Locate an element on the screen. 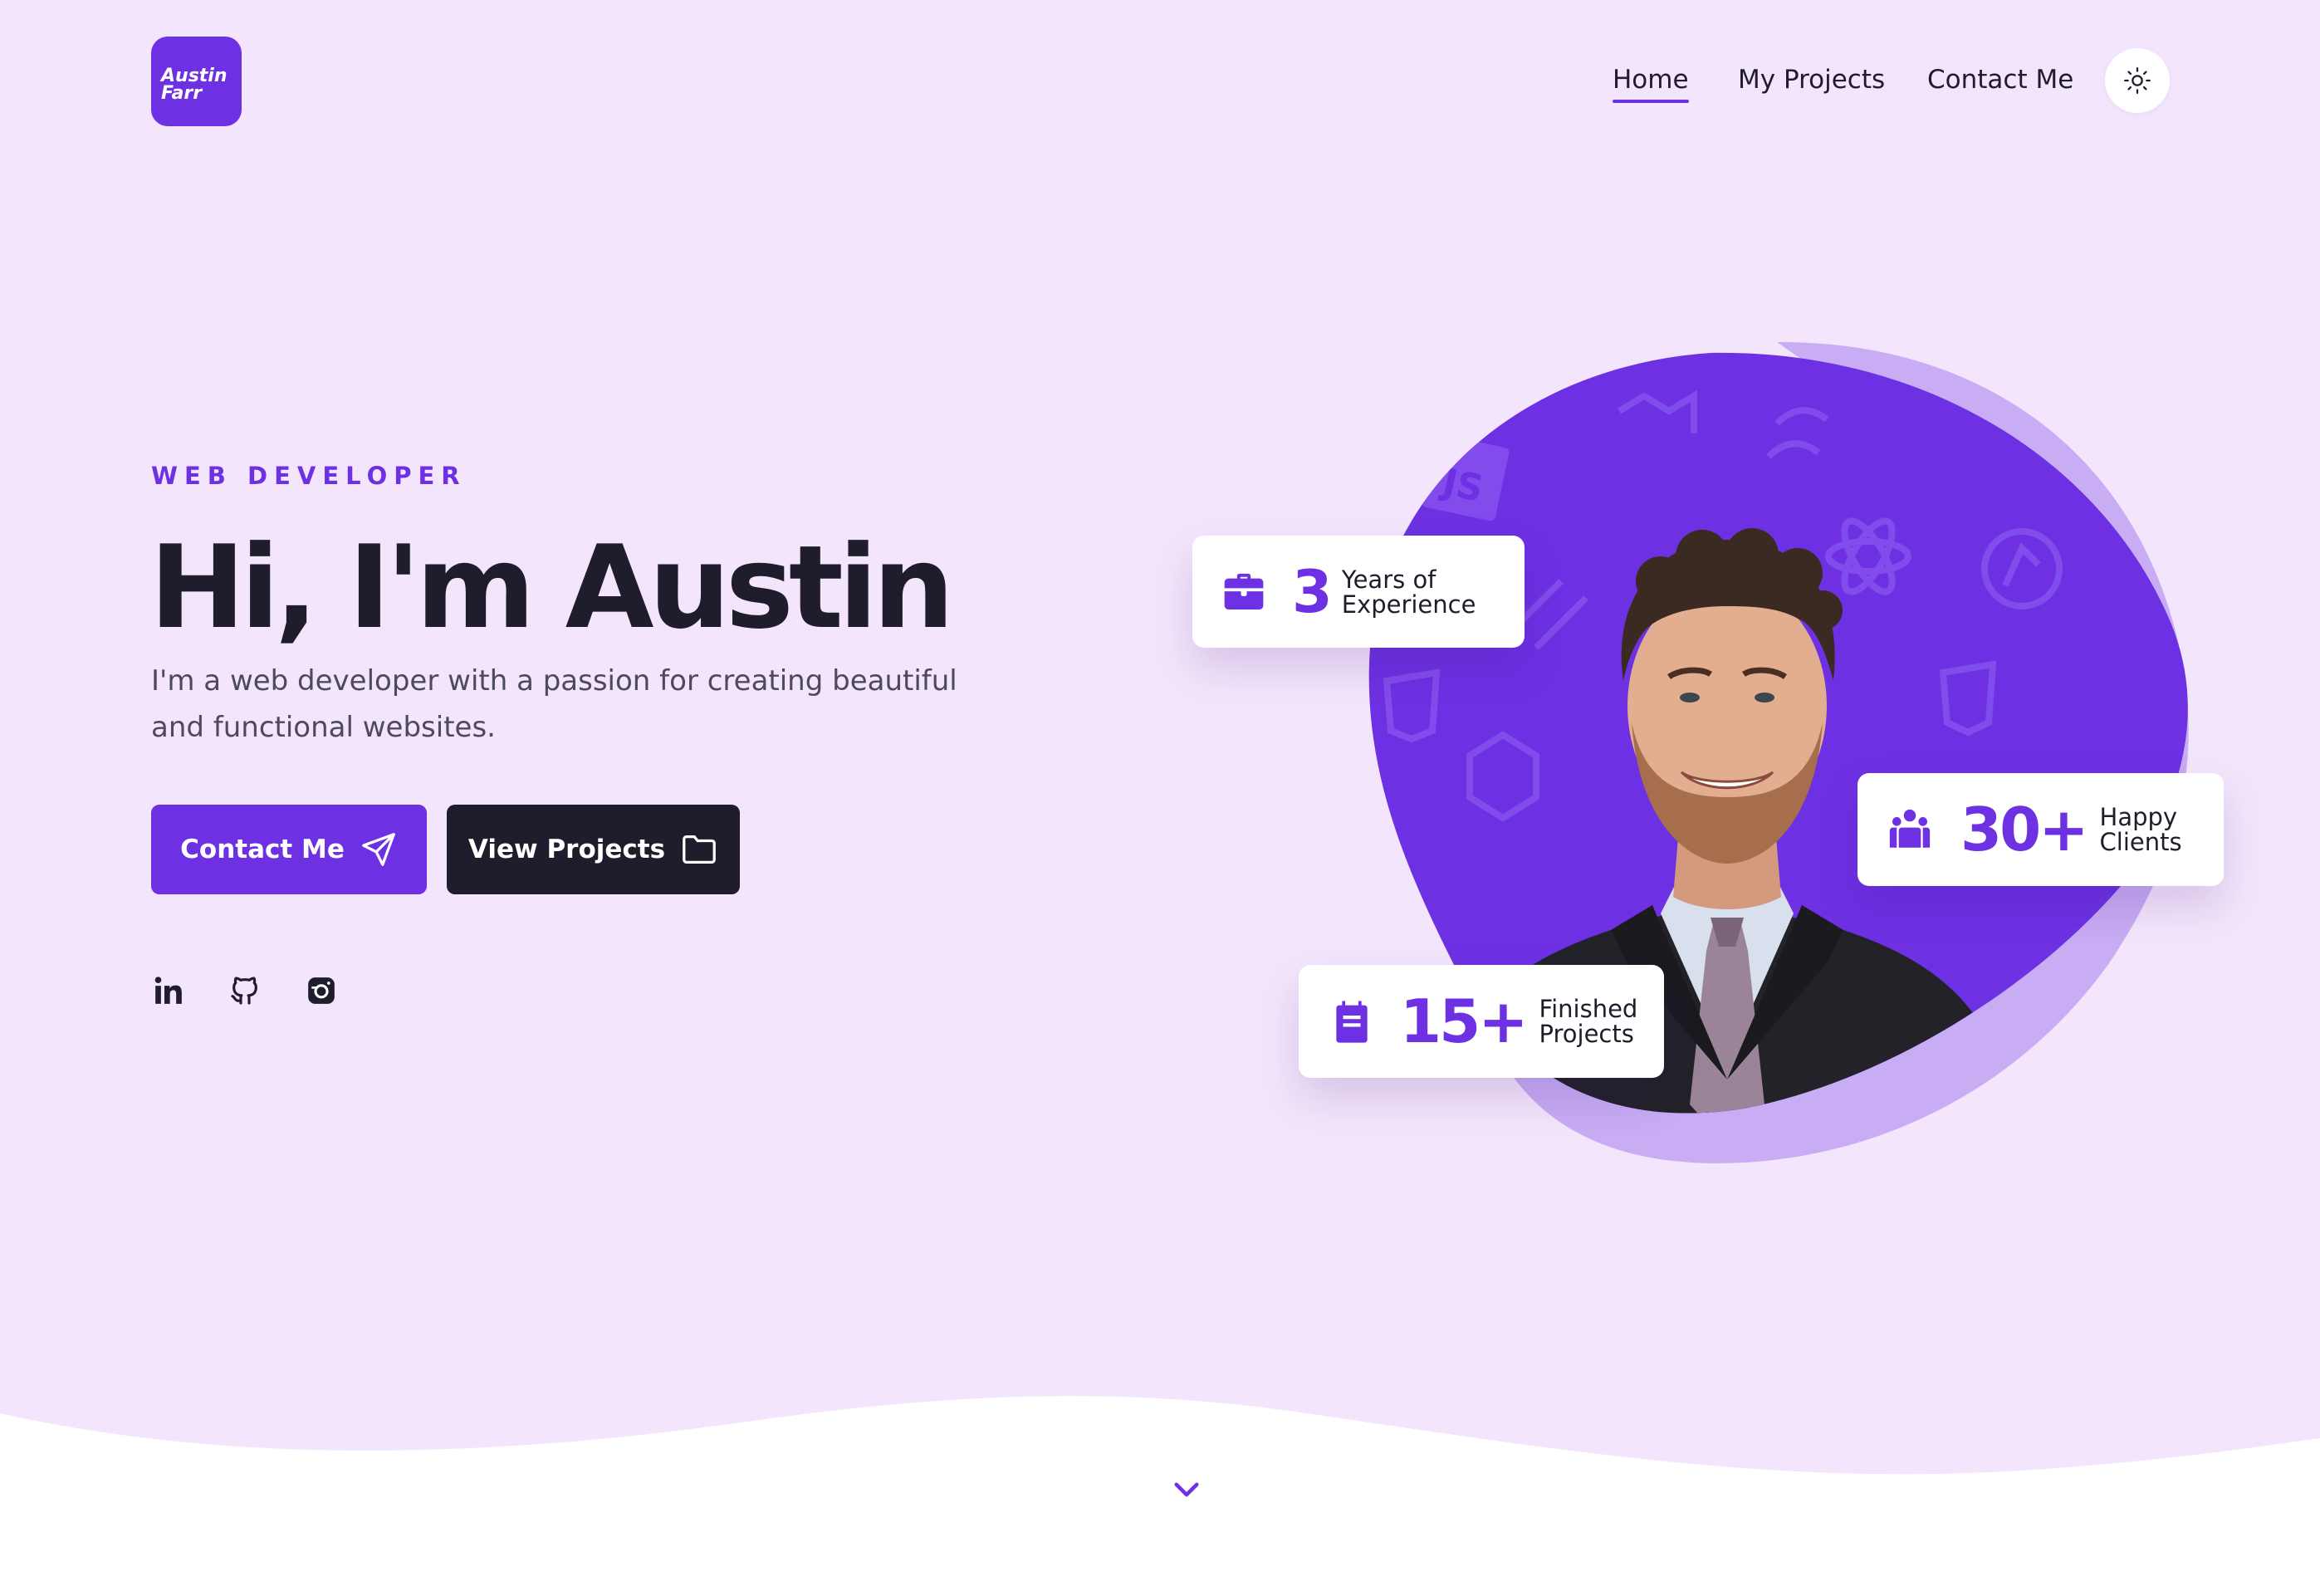  clipboard-icon is located at coordinates (1352, 1022).